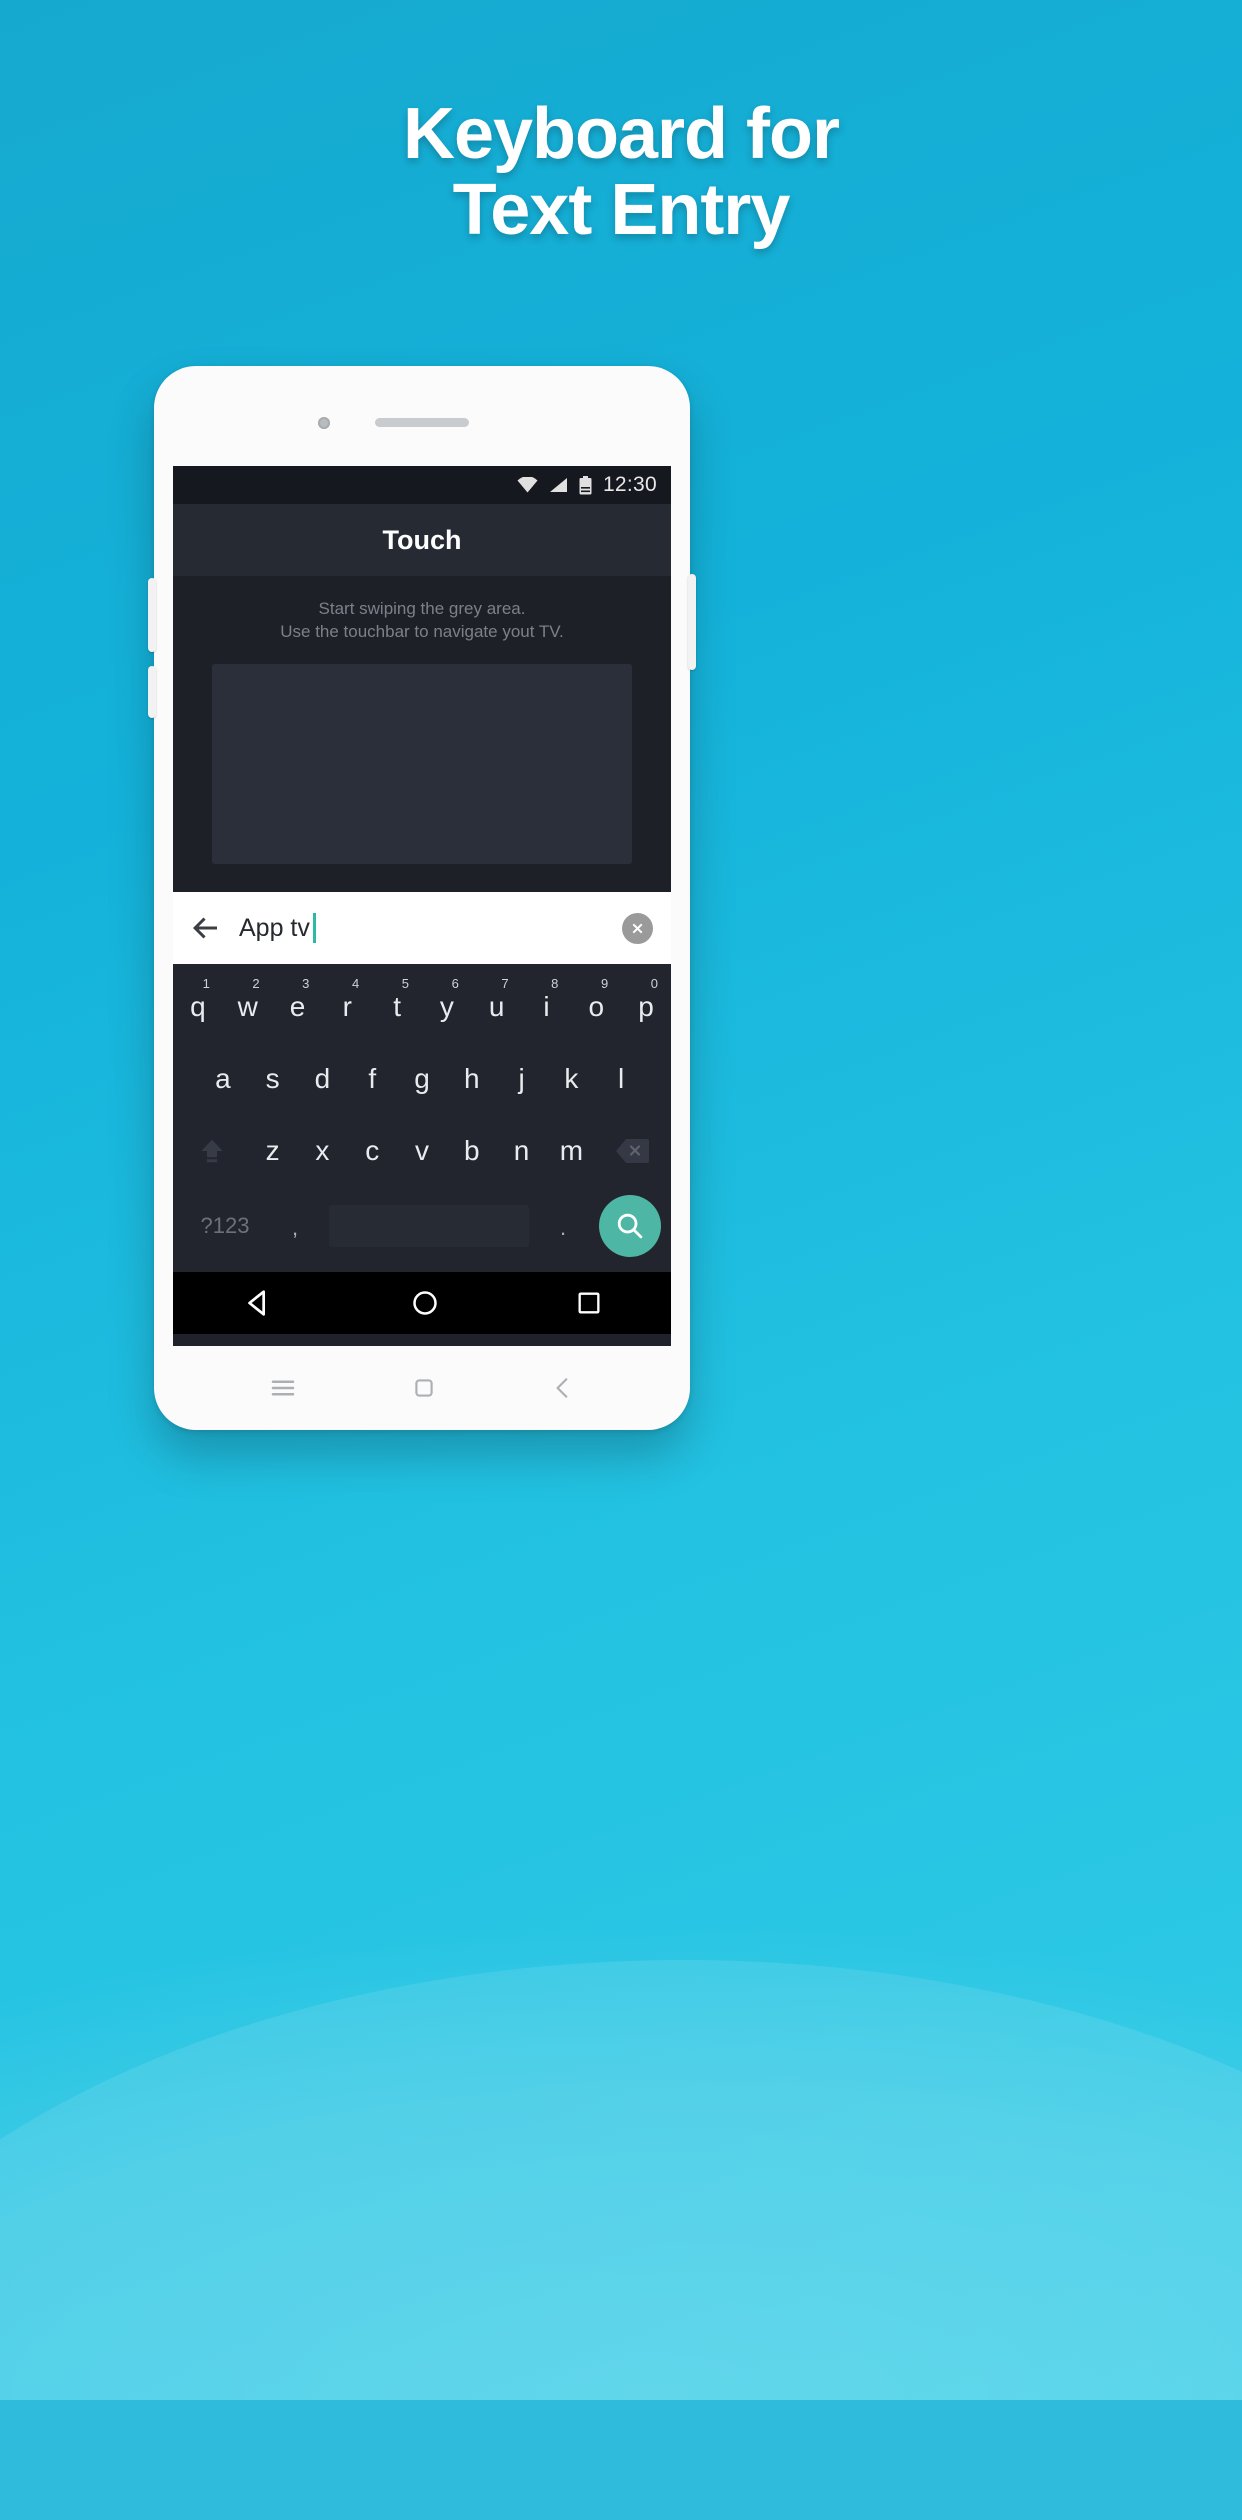  I want to click on key-v: v, so click(422, 1151).